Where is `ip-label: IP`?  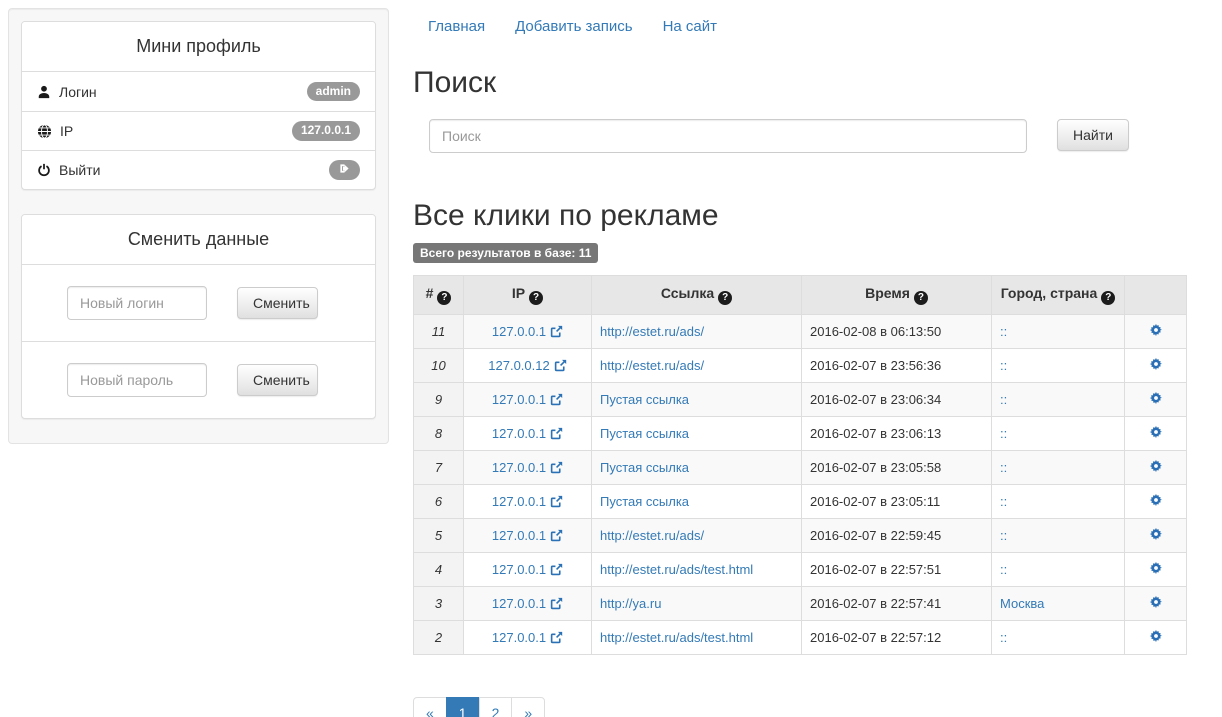 ip-label: IP is located at coordinates (67, 131).